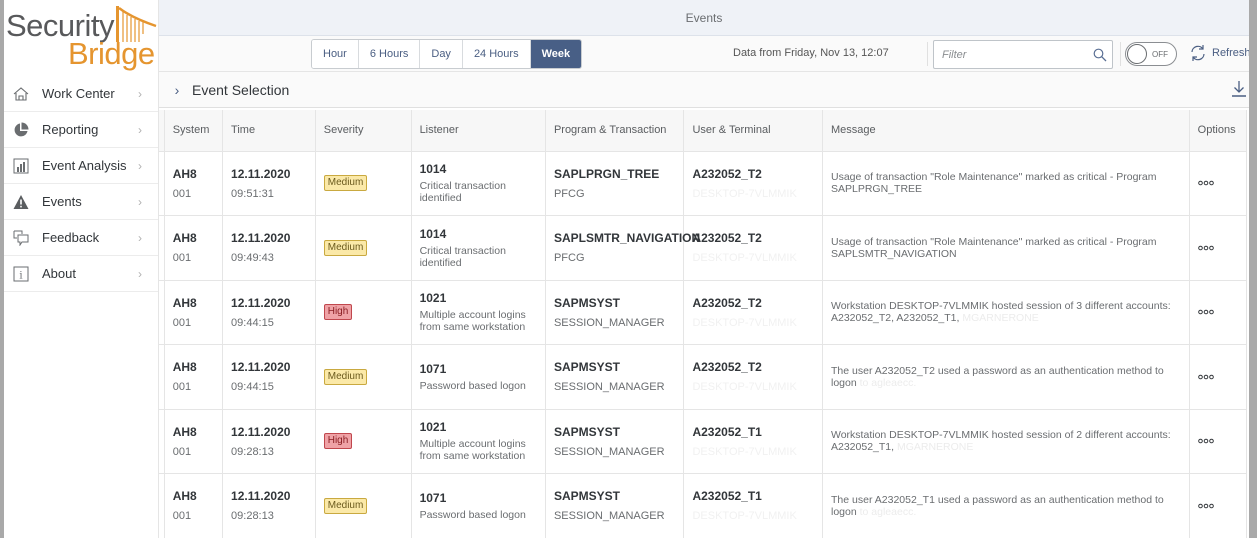 The width and height of the screenshot is (1257, 538). I want to click on event-time: 09:49:43, so click(252, 258).